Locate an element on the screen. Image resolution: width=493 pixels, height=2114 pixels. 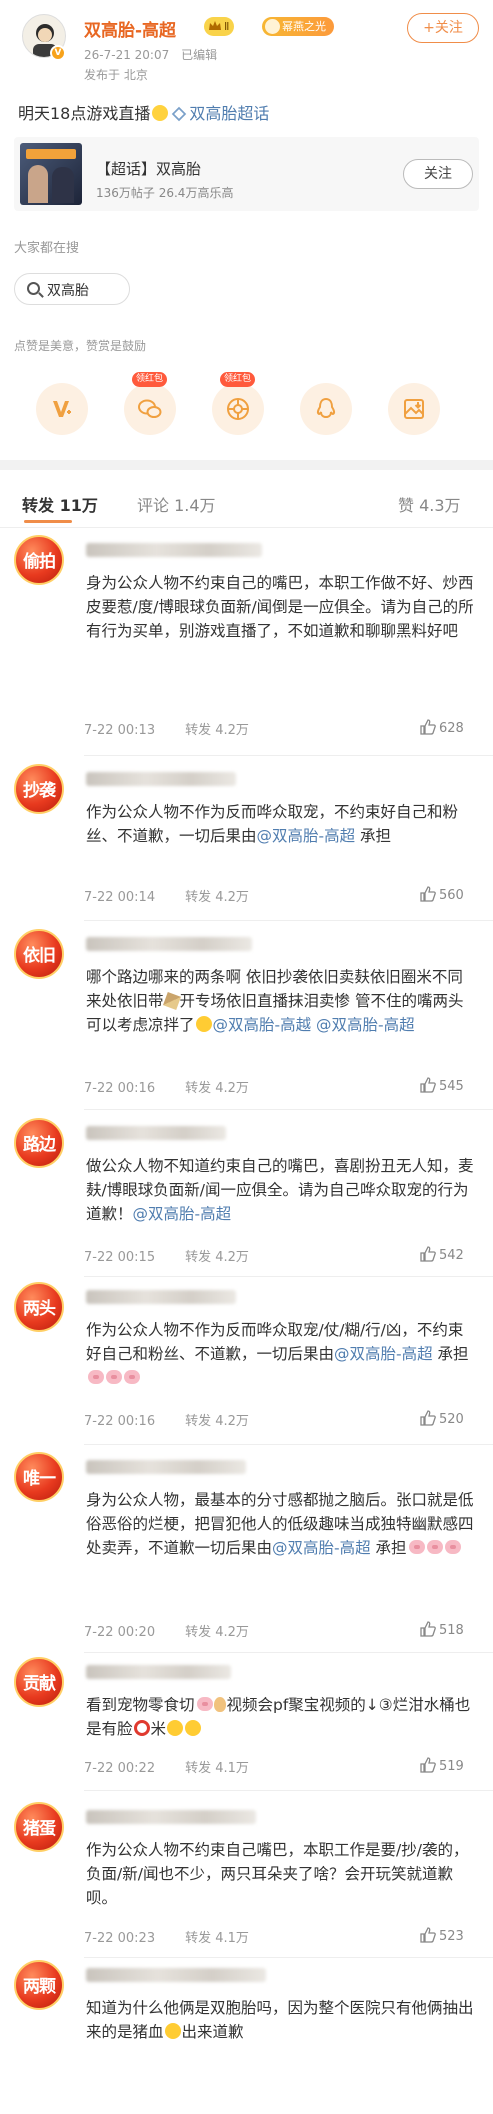
repost-meta: 7-22 00:20 转发 4.2万 is located at coordinates (166, 1630).